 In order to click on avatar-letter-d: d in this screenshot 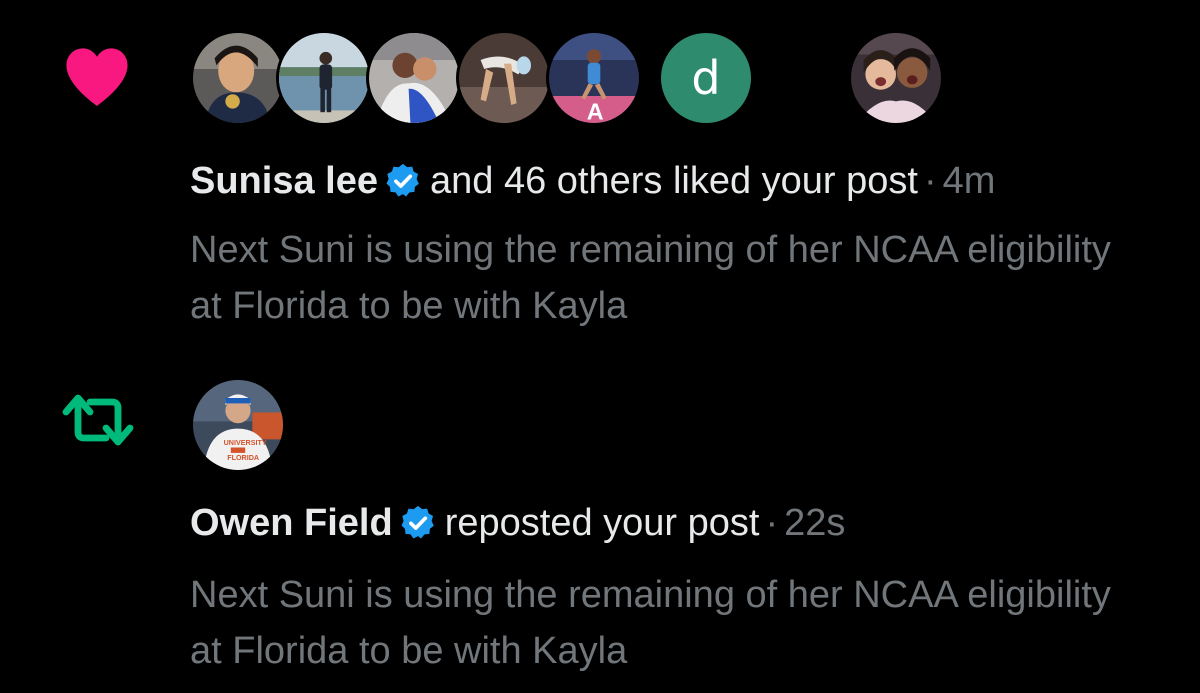, I will do `click(706, 78)`.